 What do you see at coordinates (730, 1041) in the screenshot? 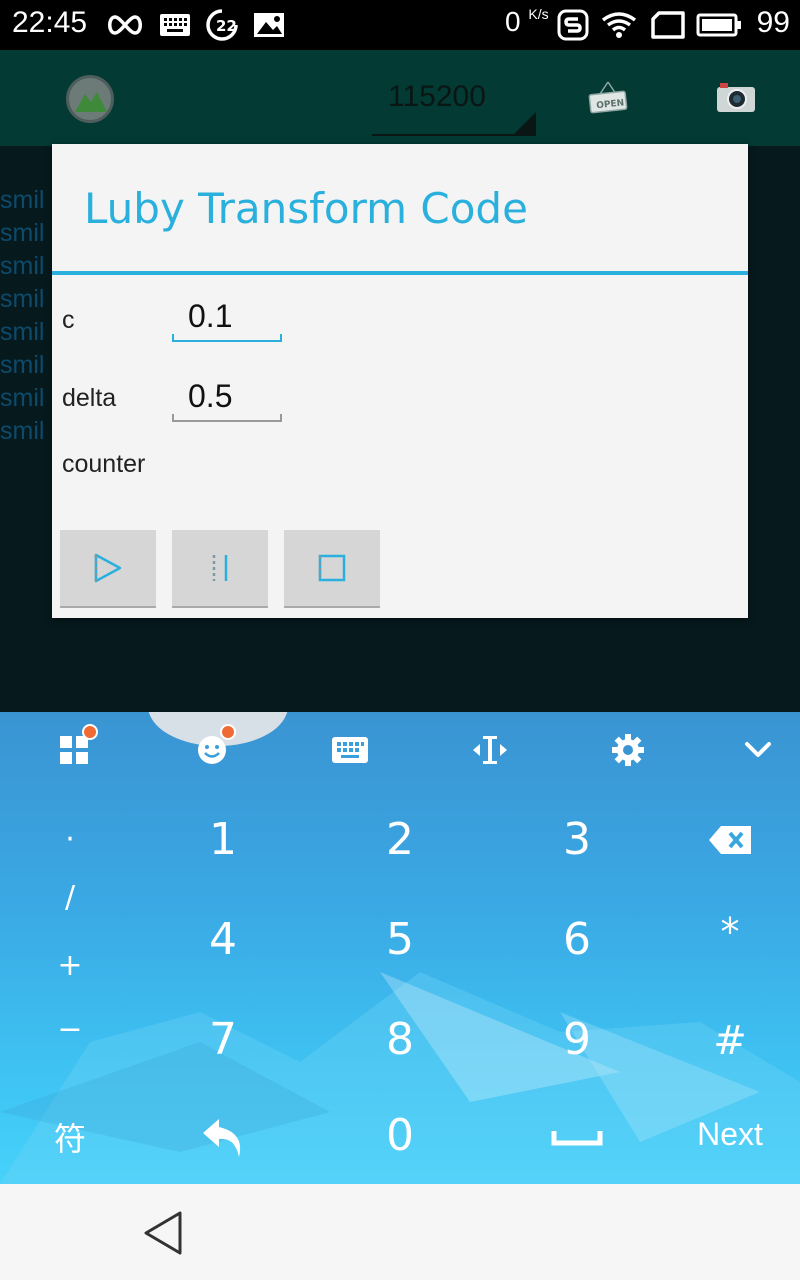
I see `key-hash: #` at bounding box center [730, 1041].